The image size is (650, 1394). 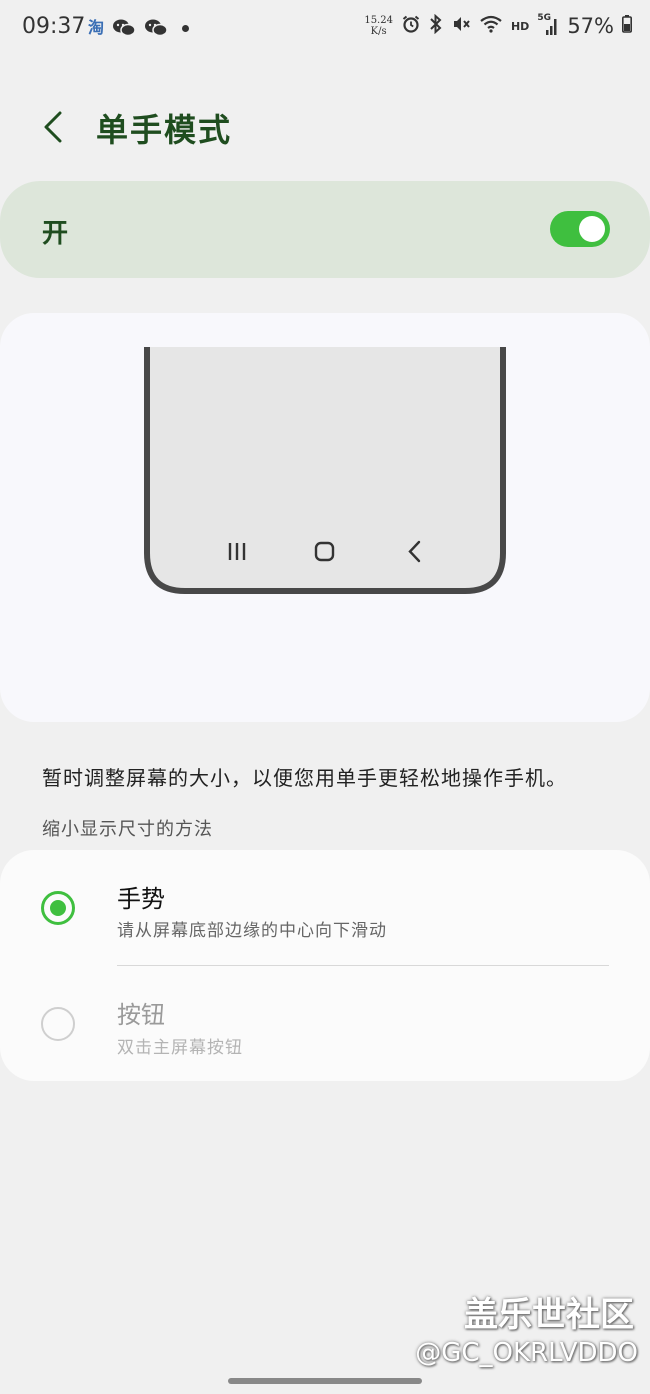 I want to click on section-label: 缩小显示尺寸的方法, so click(x=127, y=829).